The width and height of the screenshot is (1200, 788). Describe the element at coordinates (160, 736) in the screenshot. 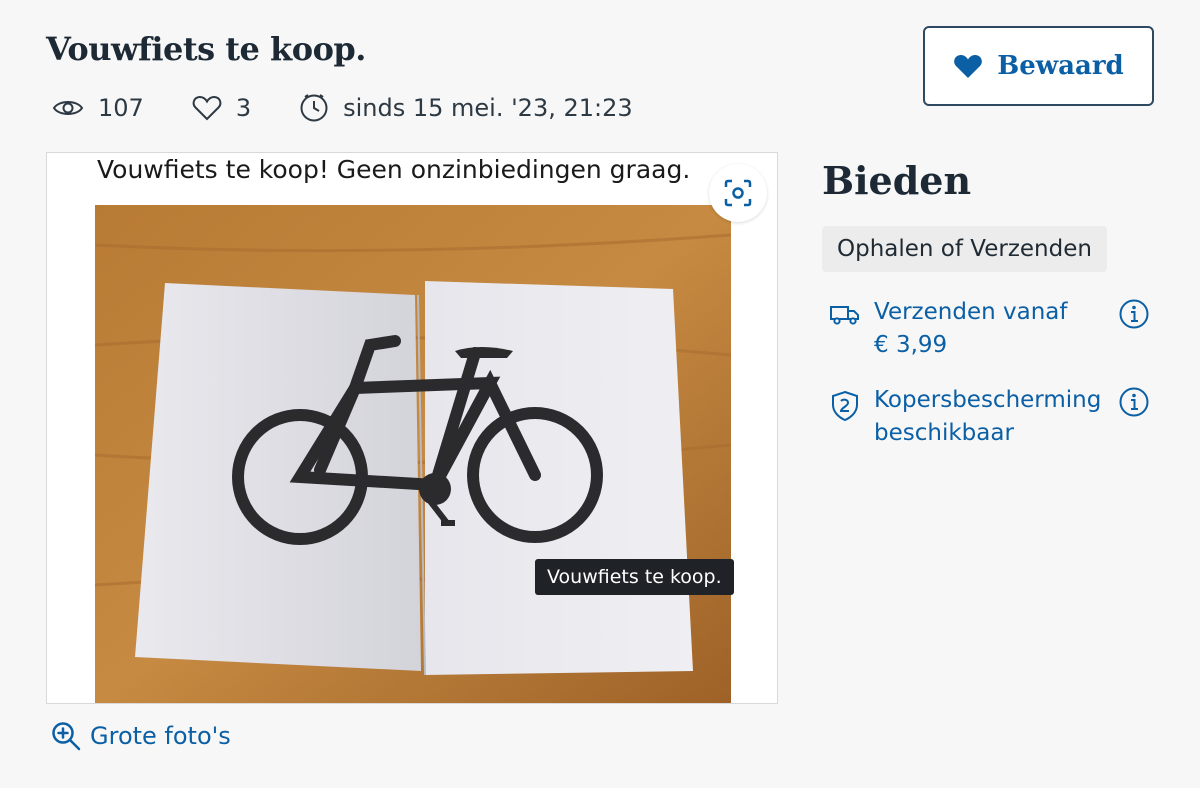

I see `big-photos-label: Grote foto's` at that location.